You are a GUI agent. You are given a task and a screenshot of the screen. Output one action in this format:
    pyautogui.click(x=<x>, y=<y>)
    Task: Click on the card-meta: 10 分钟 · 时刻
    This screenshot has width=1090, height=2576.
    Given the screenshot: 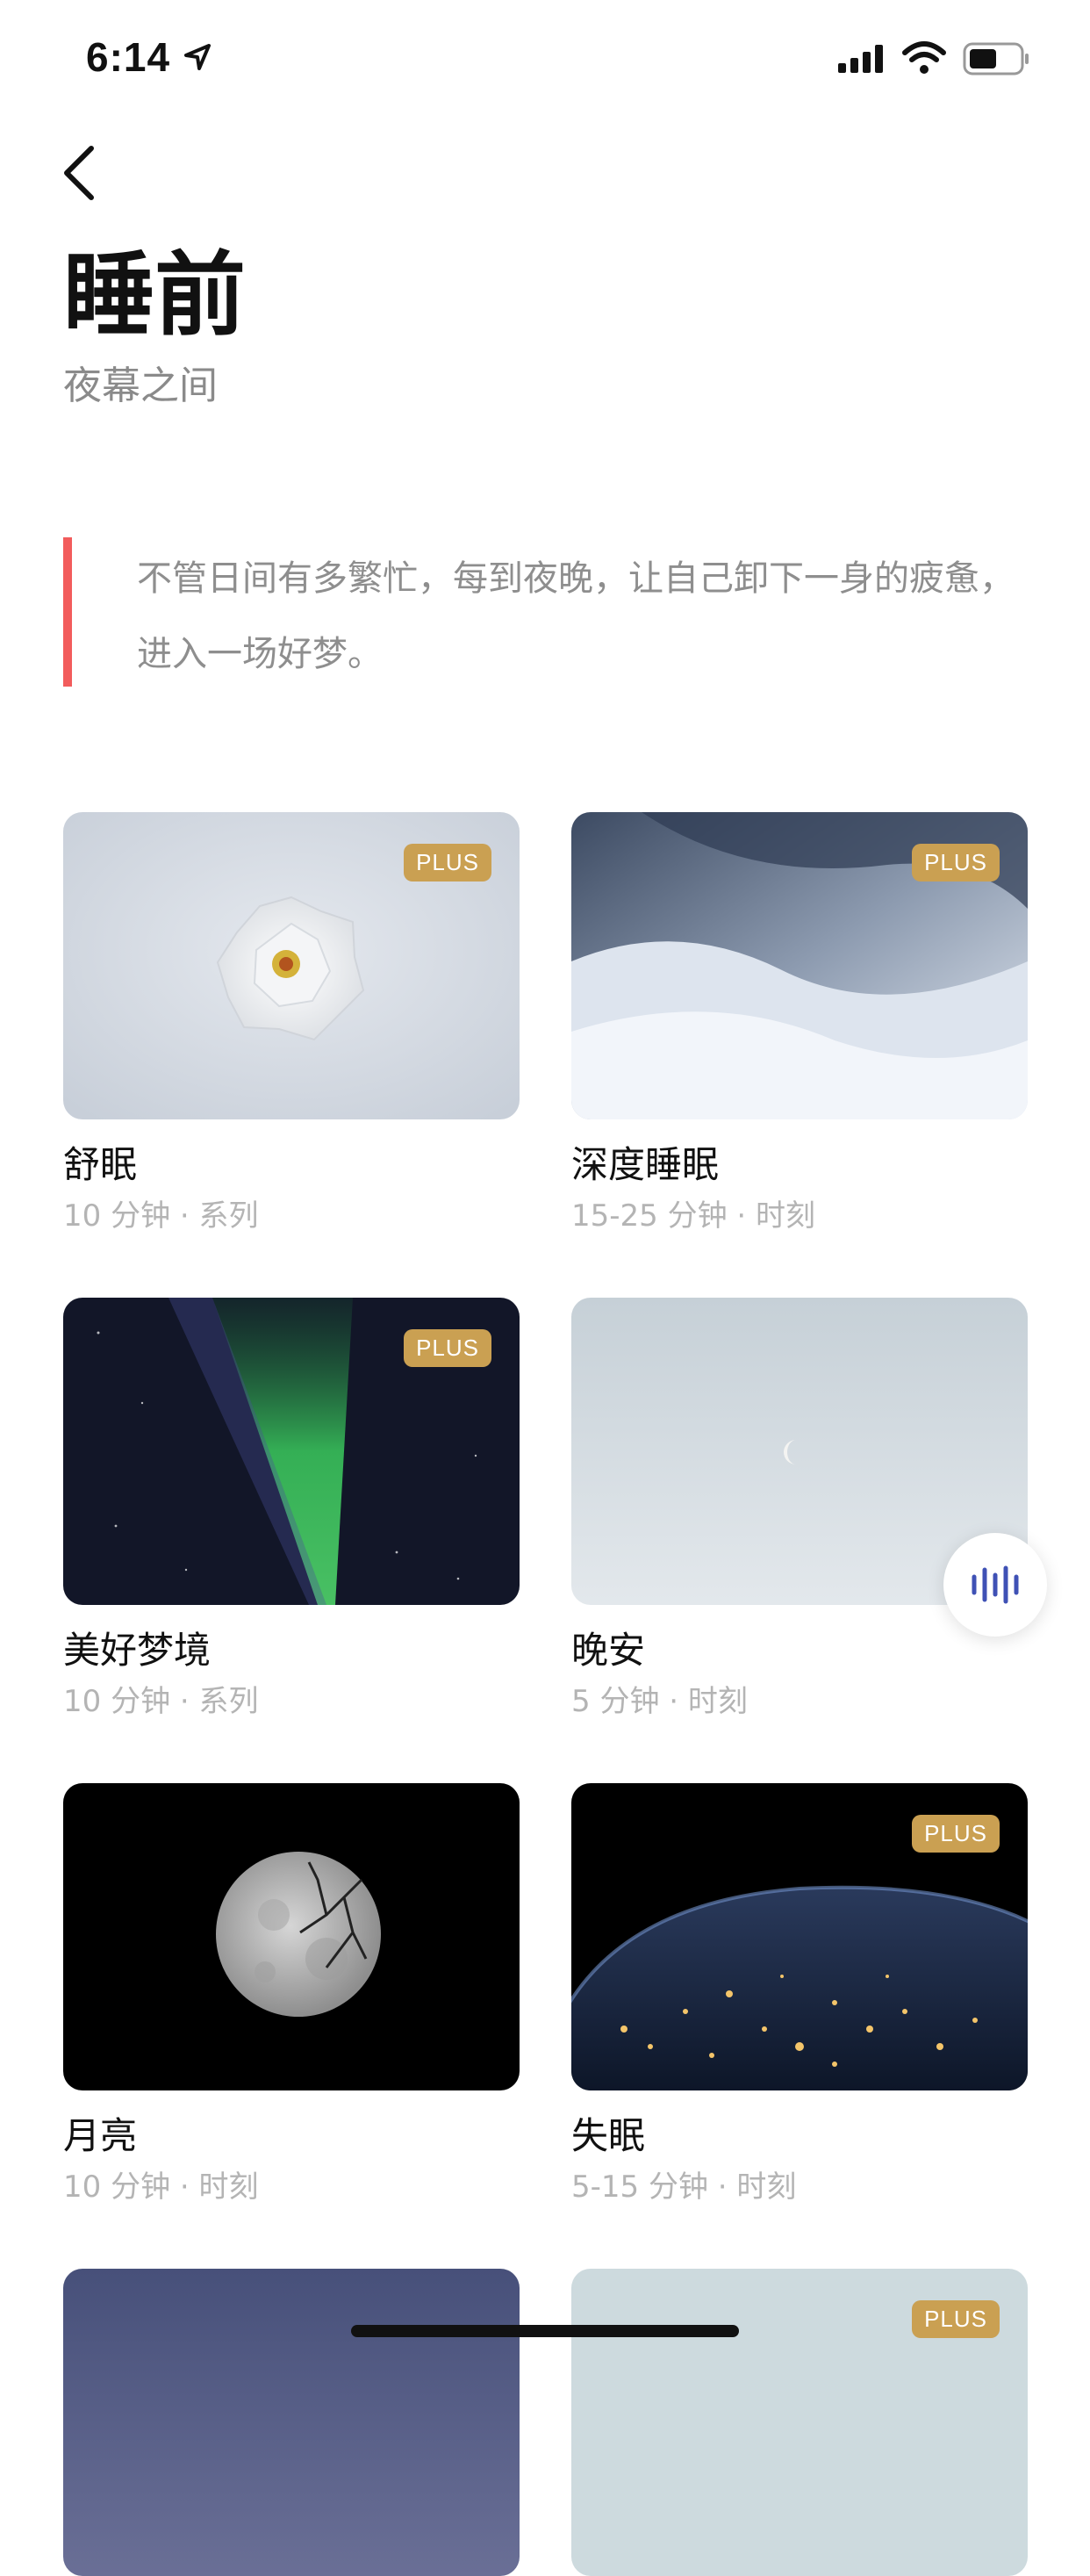 What is the action you would take?
    pyautogui.click(x=161, y=2187)
    